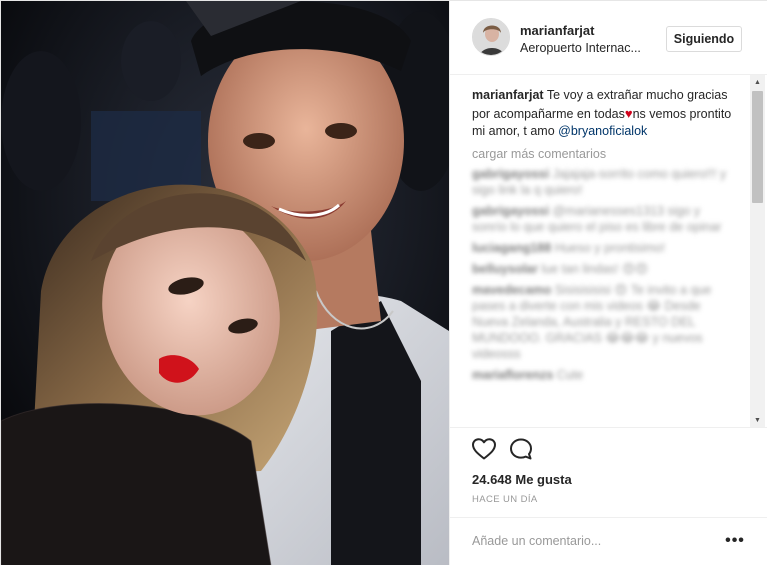 The width and height of the screenshot is (767, 565). I want to click on comment-button, so click(521, 449).